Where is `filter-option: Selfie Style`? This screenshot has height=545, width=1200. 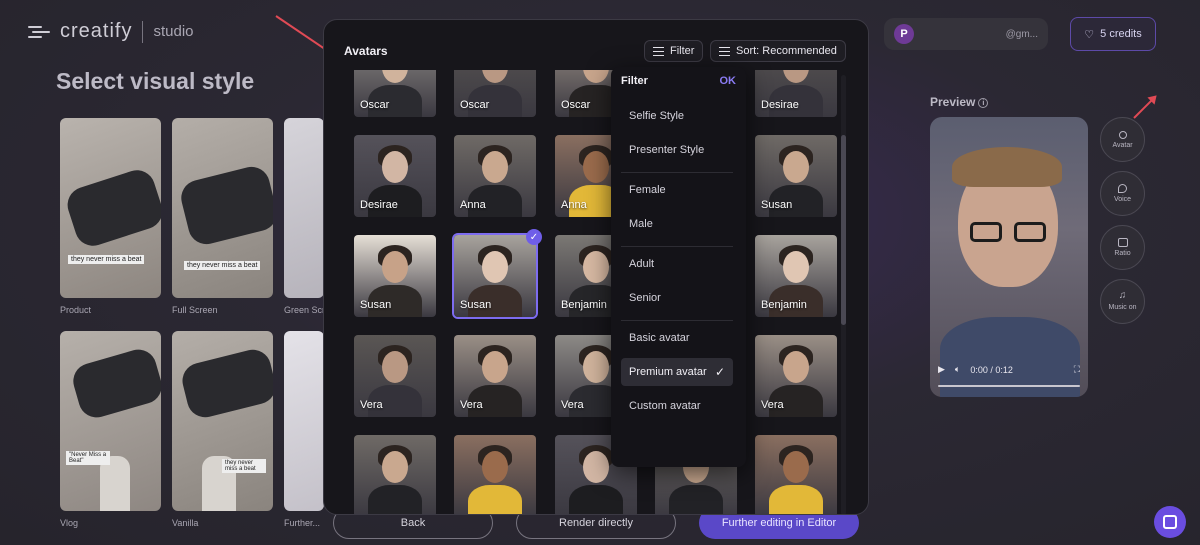 filter-option: Selfie Style is located at coordinates (677, 116).